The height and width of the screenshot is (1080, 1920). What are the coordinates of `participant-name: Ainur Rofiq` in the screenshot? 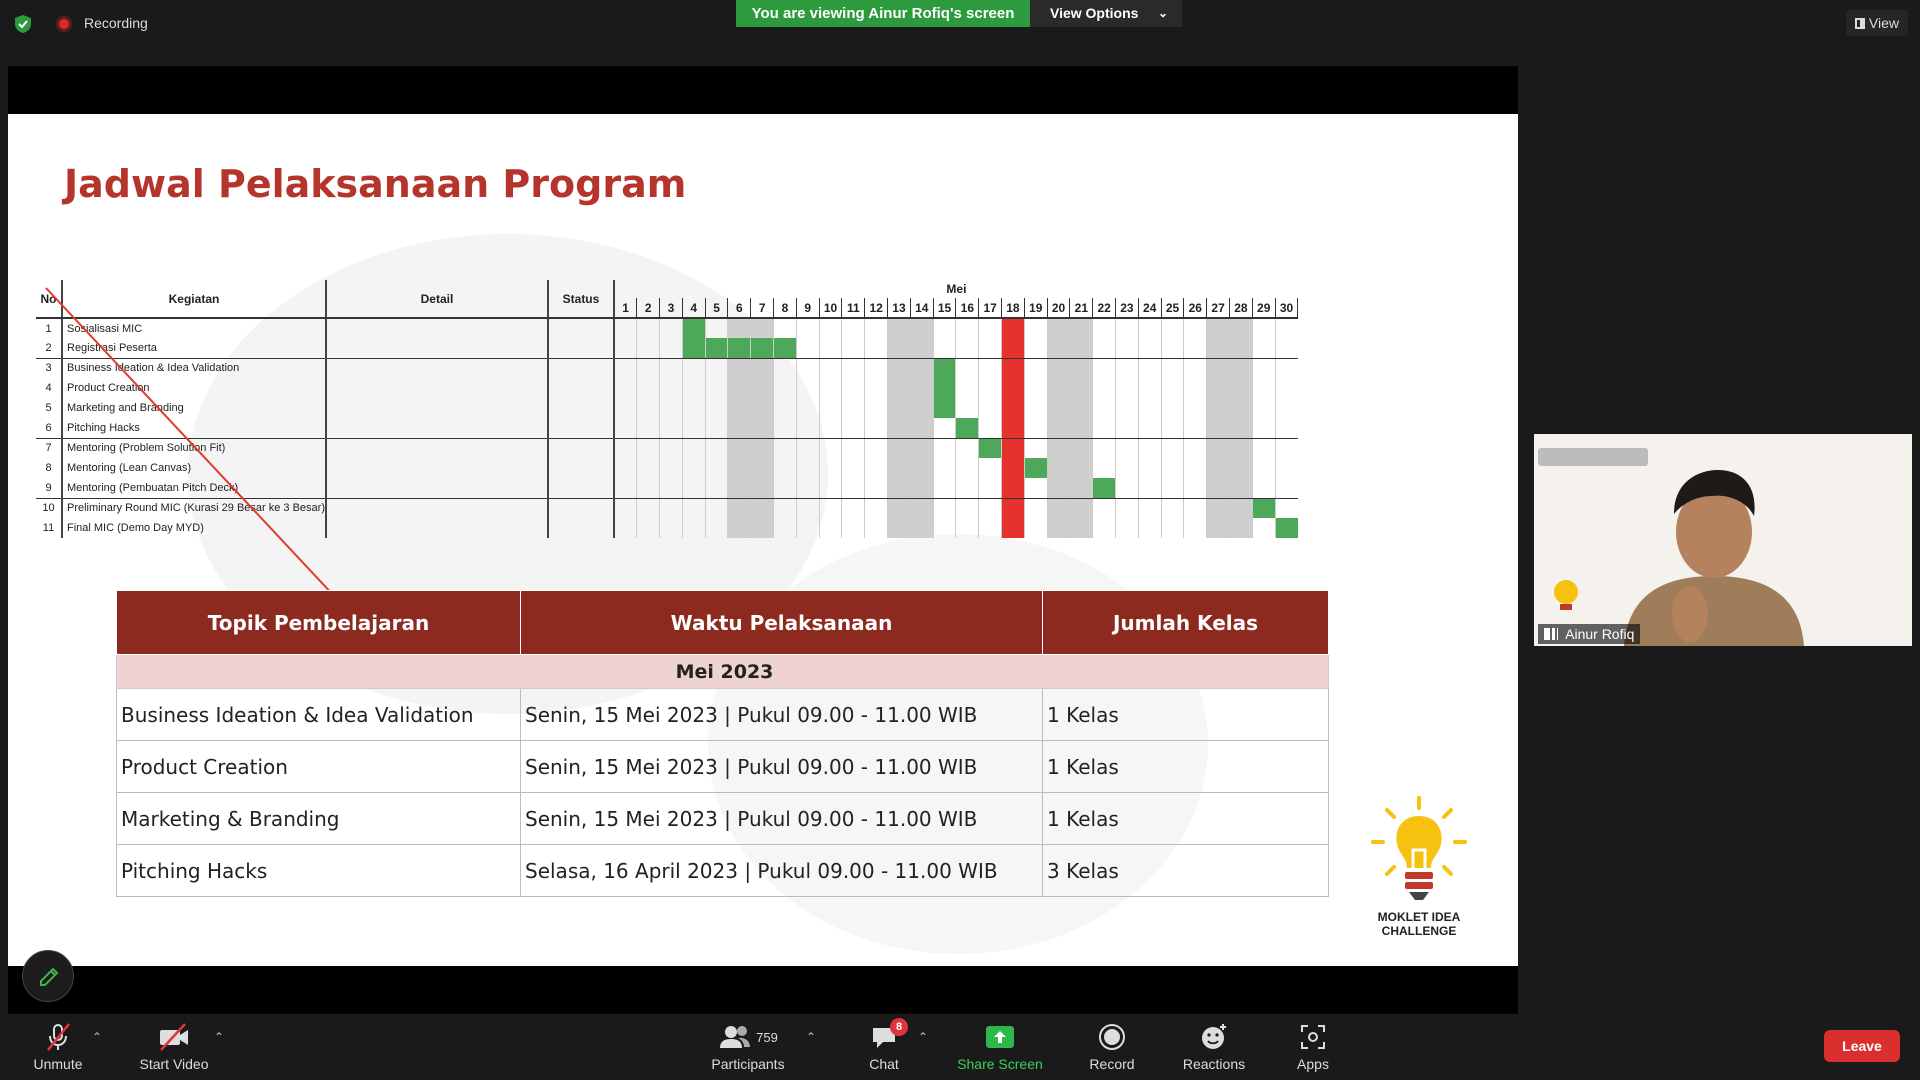 It's located at (1600, 634).